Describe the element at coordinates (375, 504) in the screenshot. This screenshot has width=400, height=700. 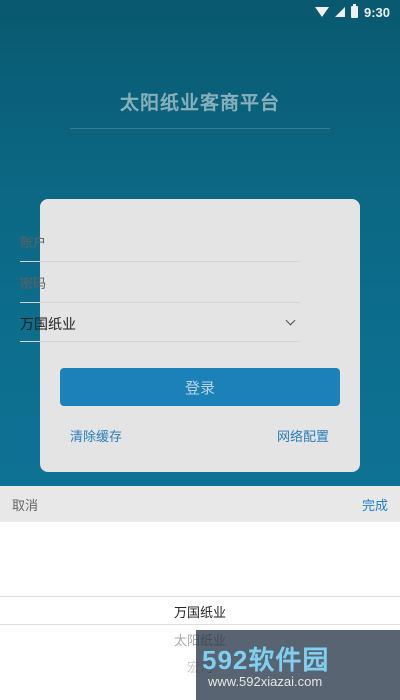
I see `picker-done-button: 完成` at that location.